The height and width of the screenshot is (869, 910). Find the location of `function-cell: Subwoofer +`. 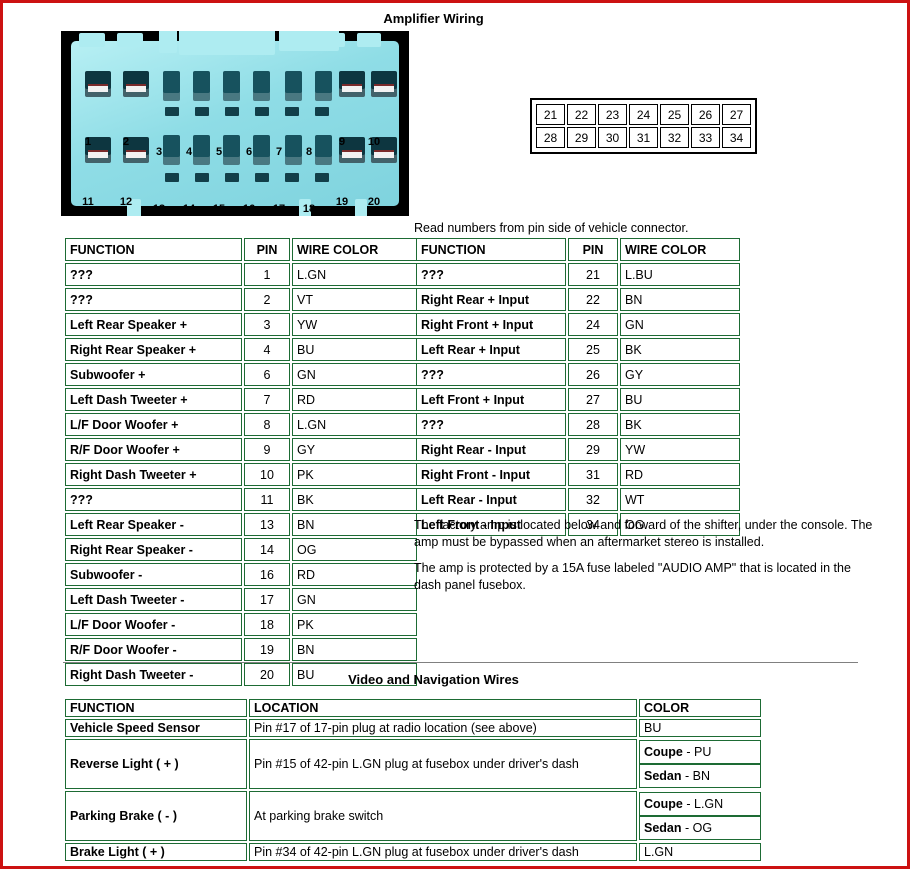

function-cell: Subwoofer + is located at coordinates (153, 374).